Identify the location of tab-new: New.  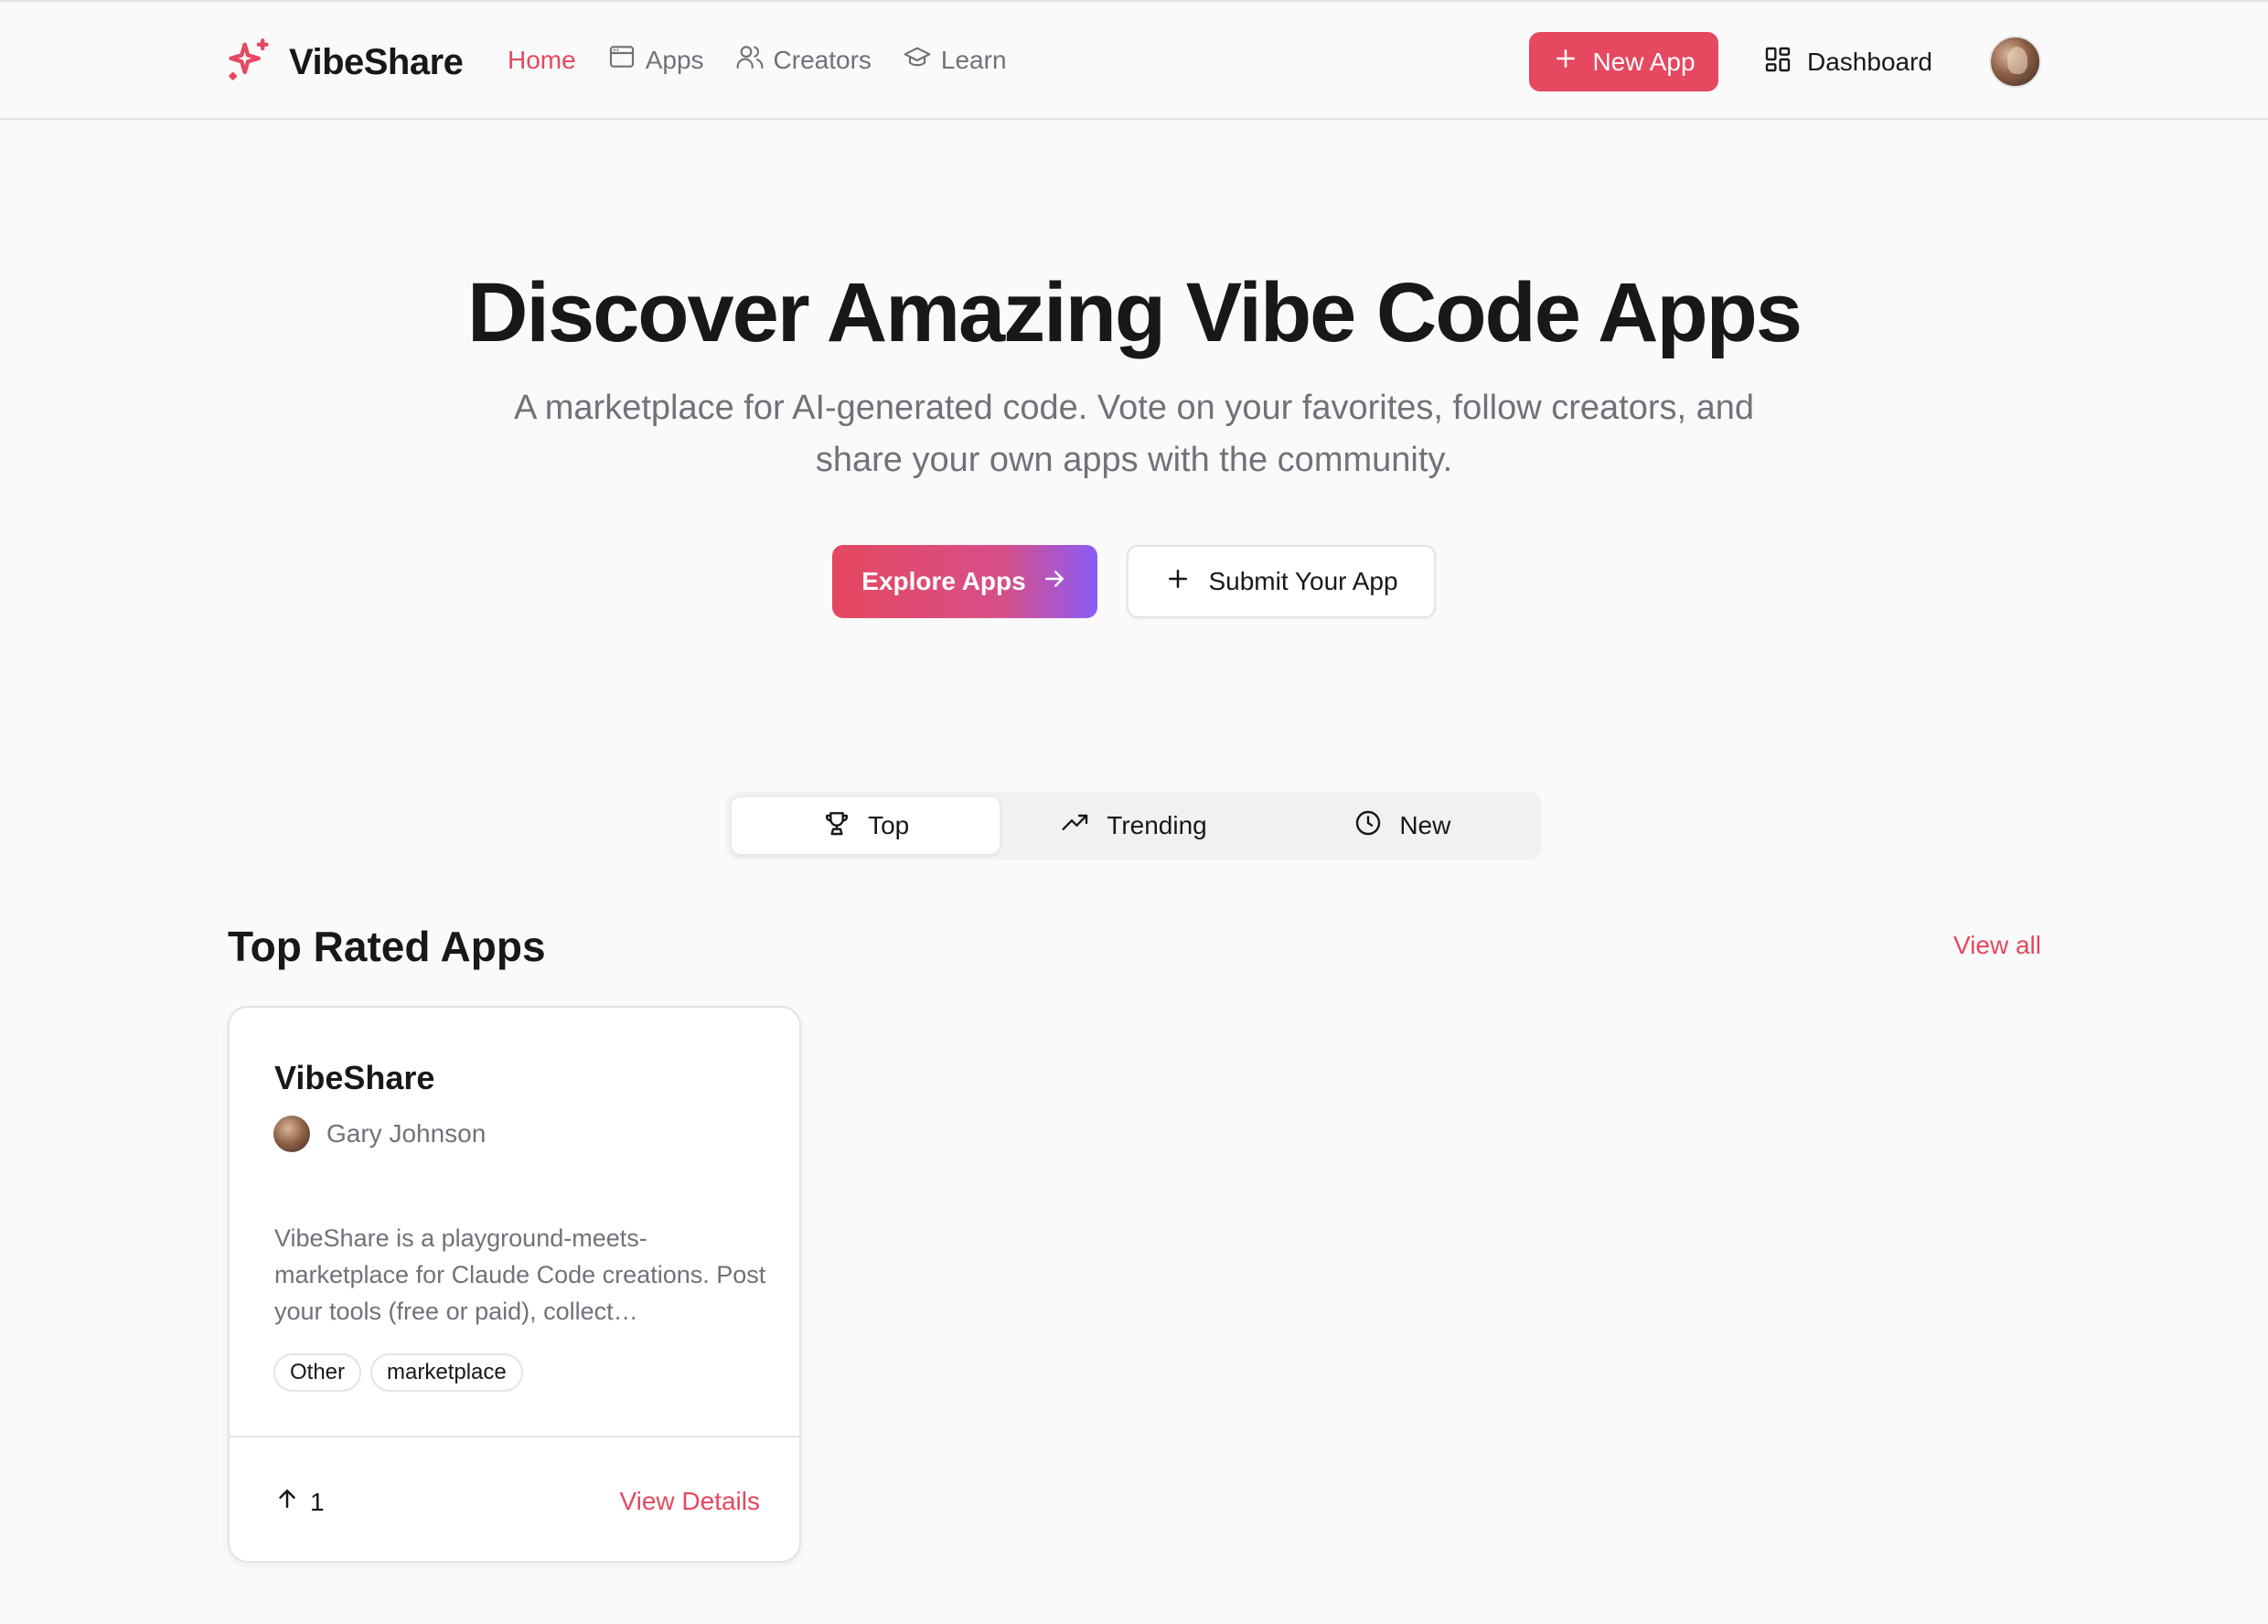
(1402, 825).